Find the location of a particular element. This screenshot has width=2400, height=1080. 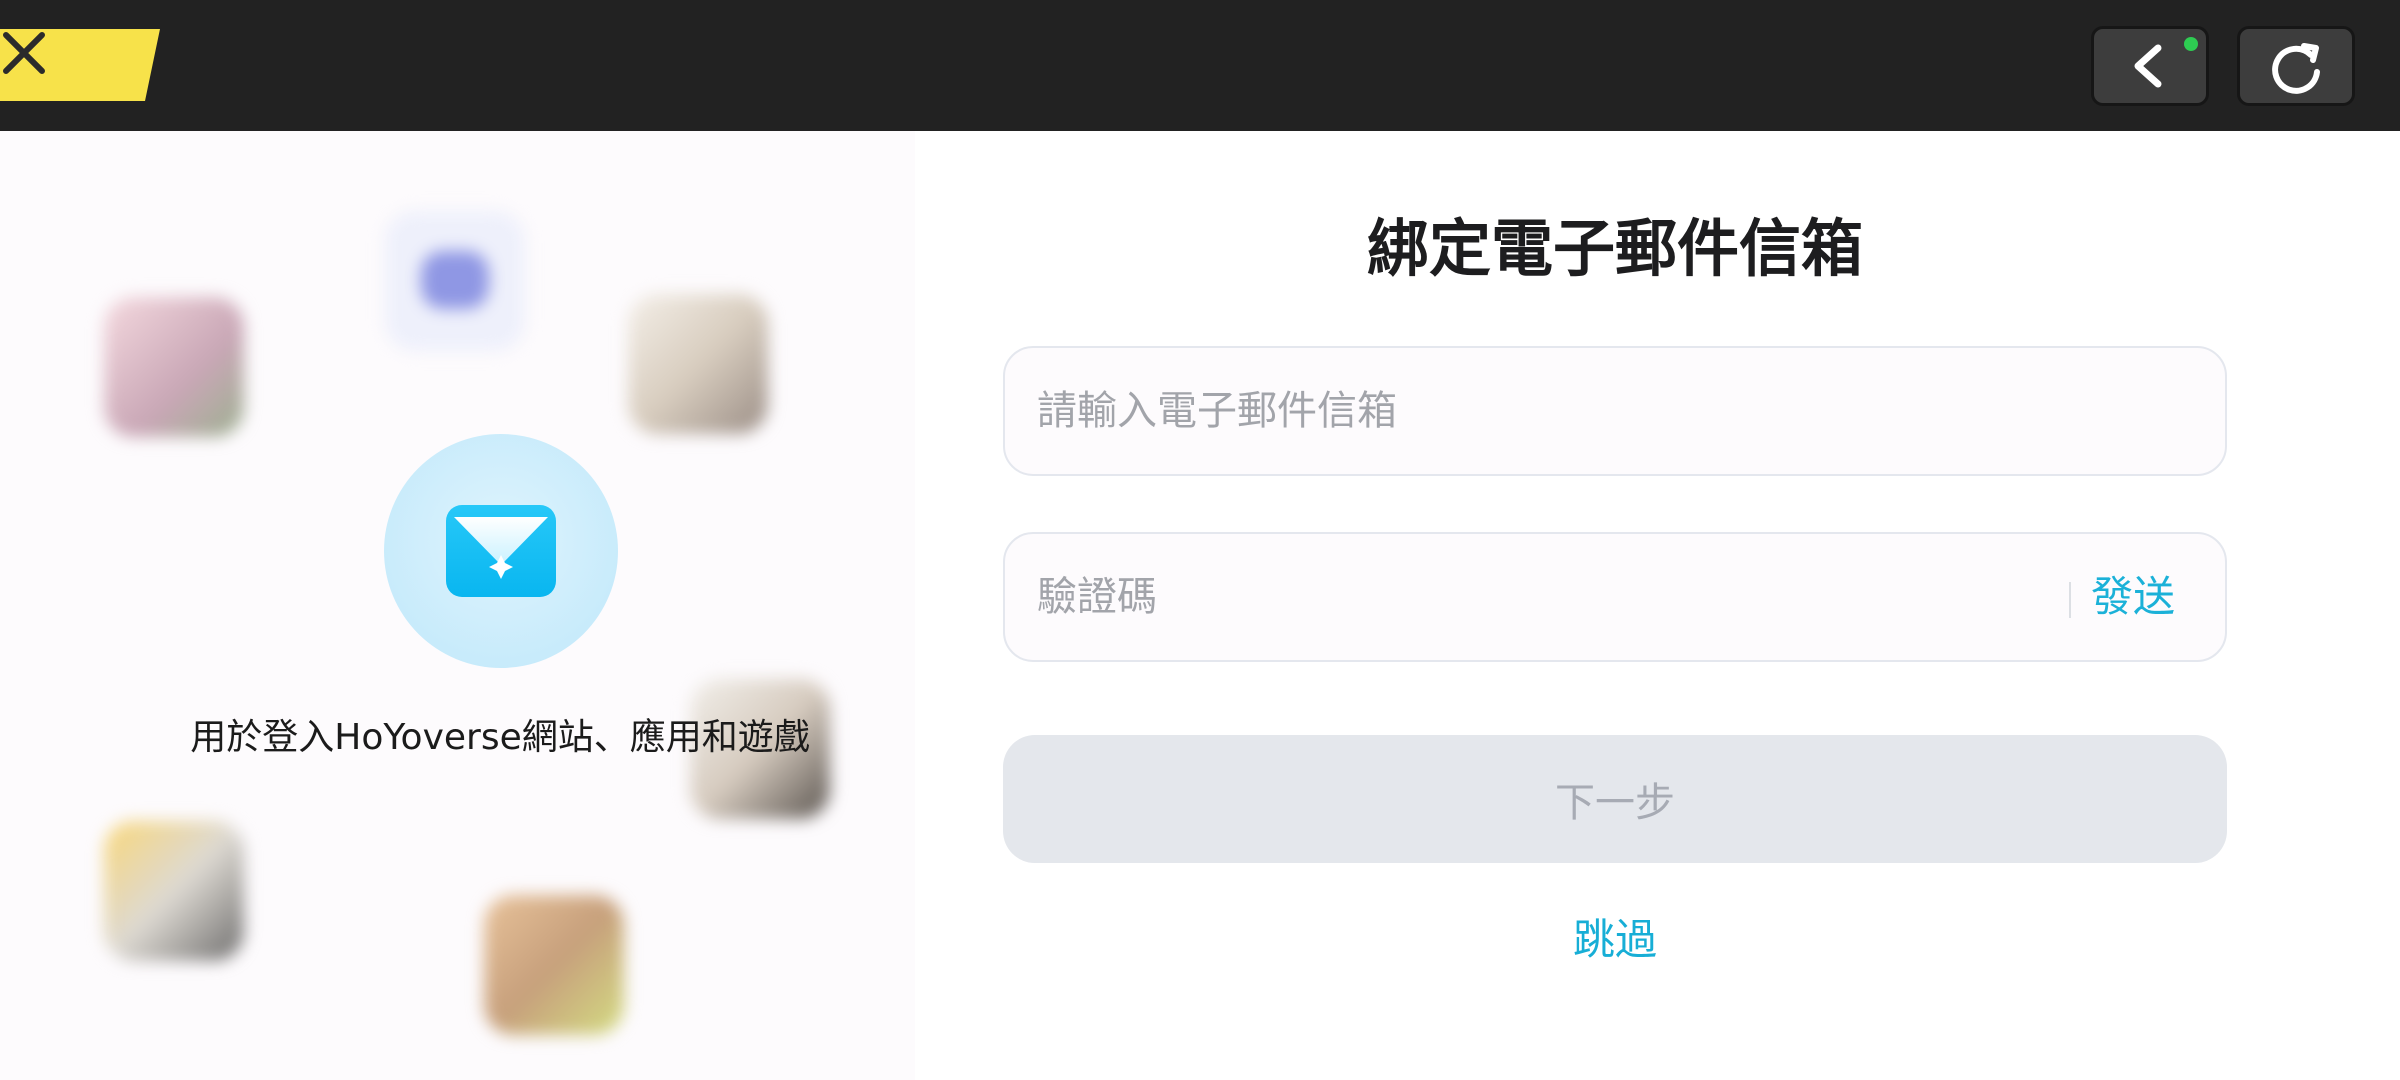

email-field is located at coordinates (1615, 411).